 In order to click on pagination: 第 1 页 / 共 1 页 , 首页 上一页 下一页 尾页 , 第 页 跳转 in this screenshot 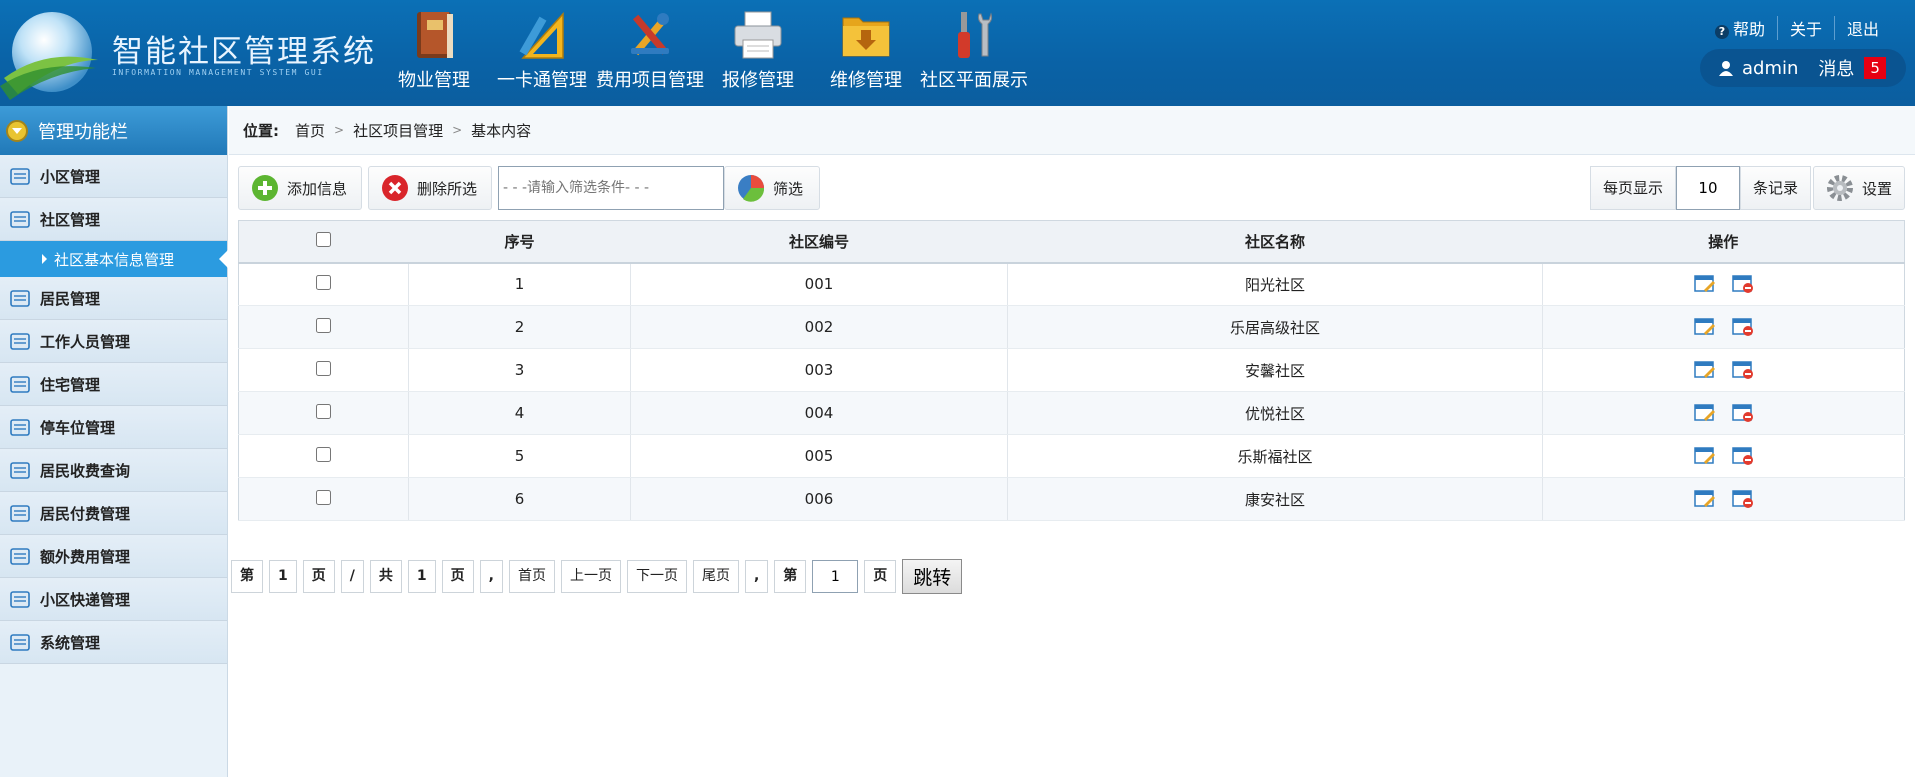, I will do `click(597, 576)`.